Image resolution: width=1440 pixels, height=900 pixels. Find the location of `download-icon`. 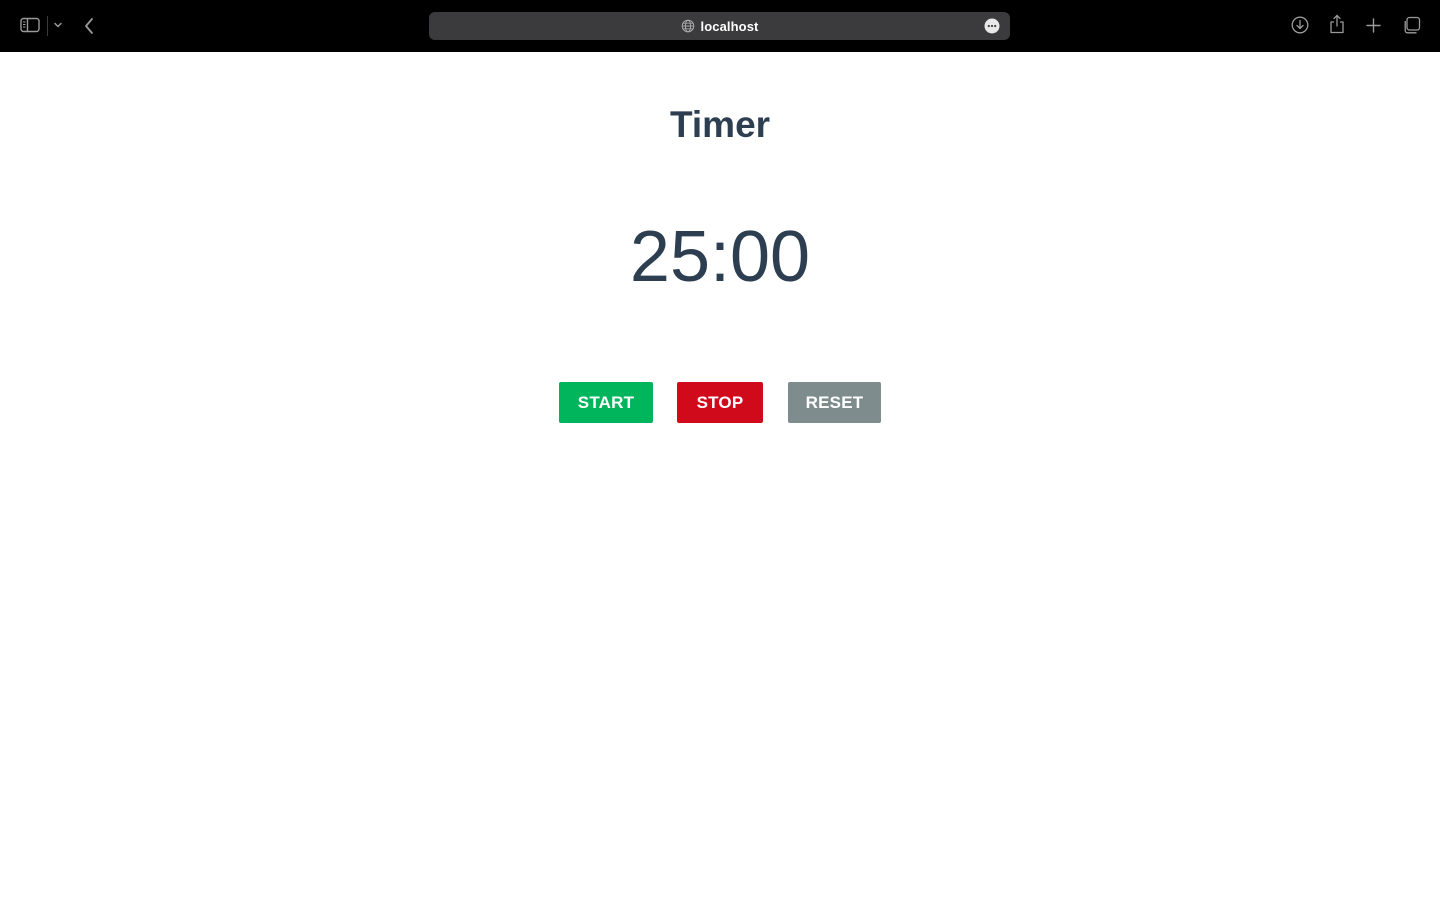

download-icon is located at coordinates (1300, 25).